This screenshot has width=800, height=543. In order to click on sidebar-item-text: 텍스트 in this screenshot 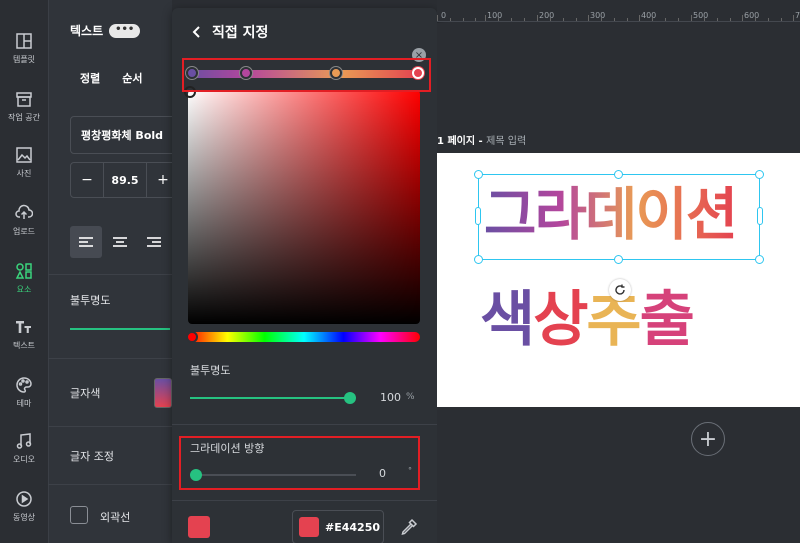, I will do `click(24, 334)`.